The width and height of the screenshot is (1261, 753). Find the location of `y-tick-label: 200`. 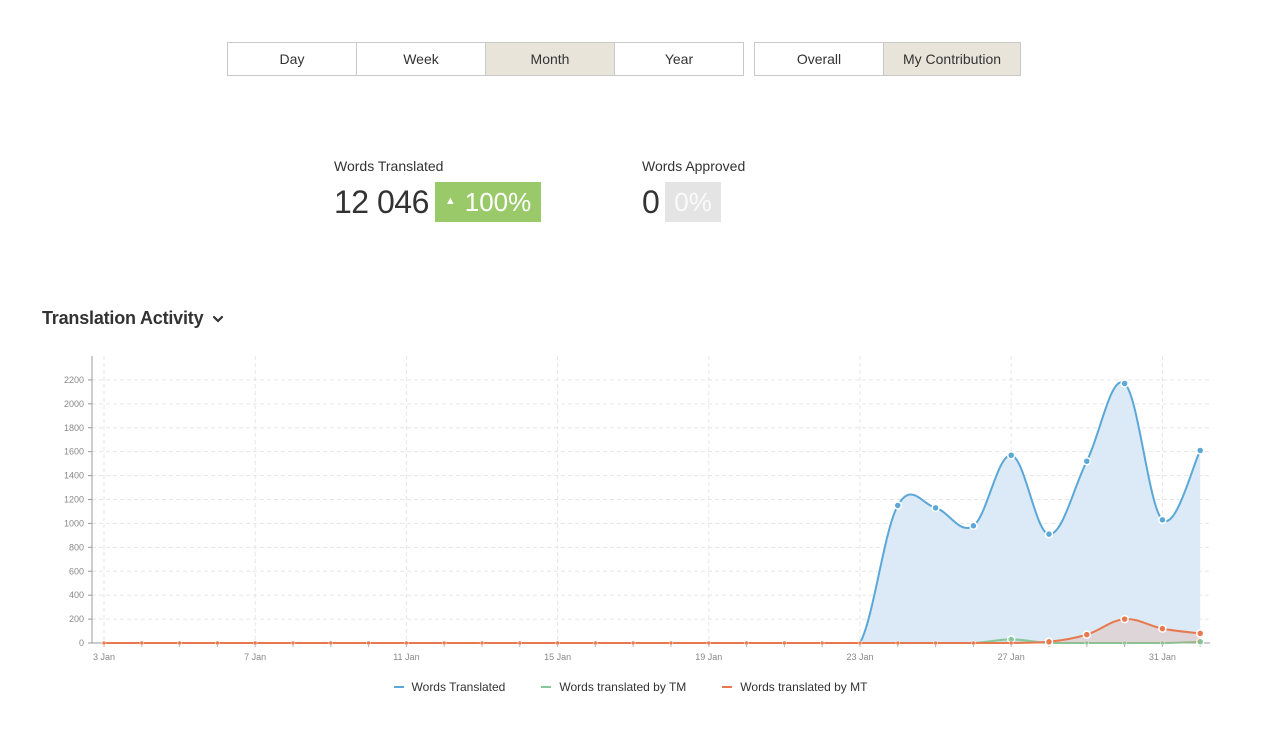

y-tick-label: 200 is located at coordinates (76, 619).